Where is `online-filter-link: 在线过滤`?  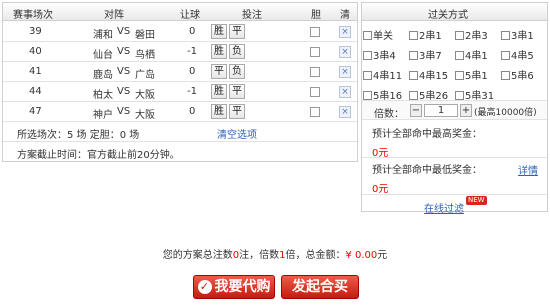 online-filter-link: 在线过滤 is located at coordinates (444, 207).